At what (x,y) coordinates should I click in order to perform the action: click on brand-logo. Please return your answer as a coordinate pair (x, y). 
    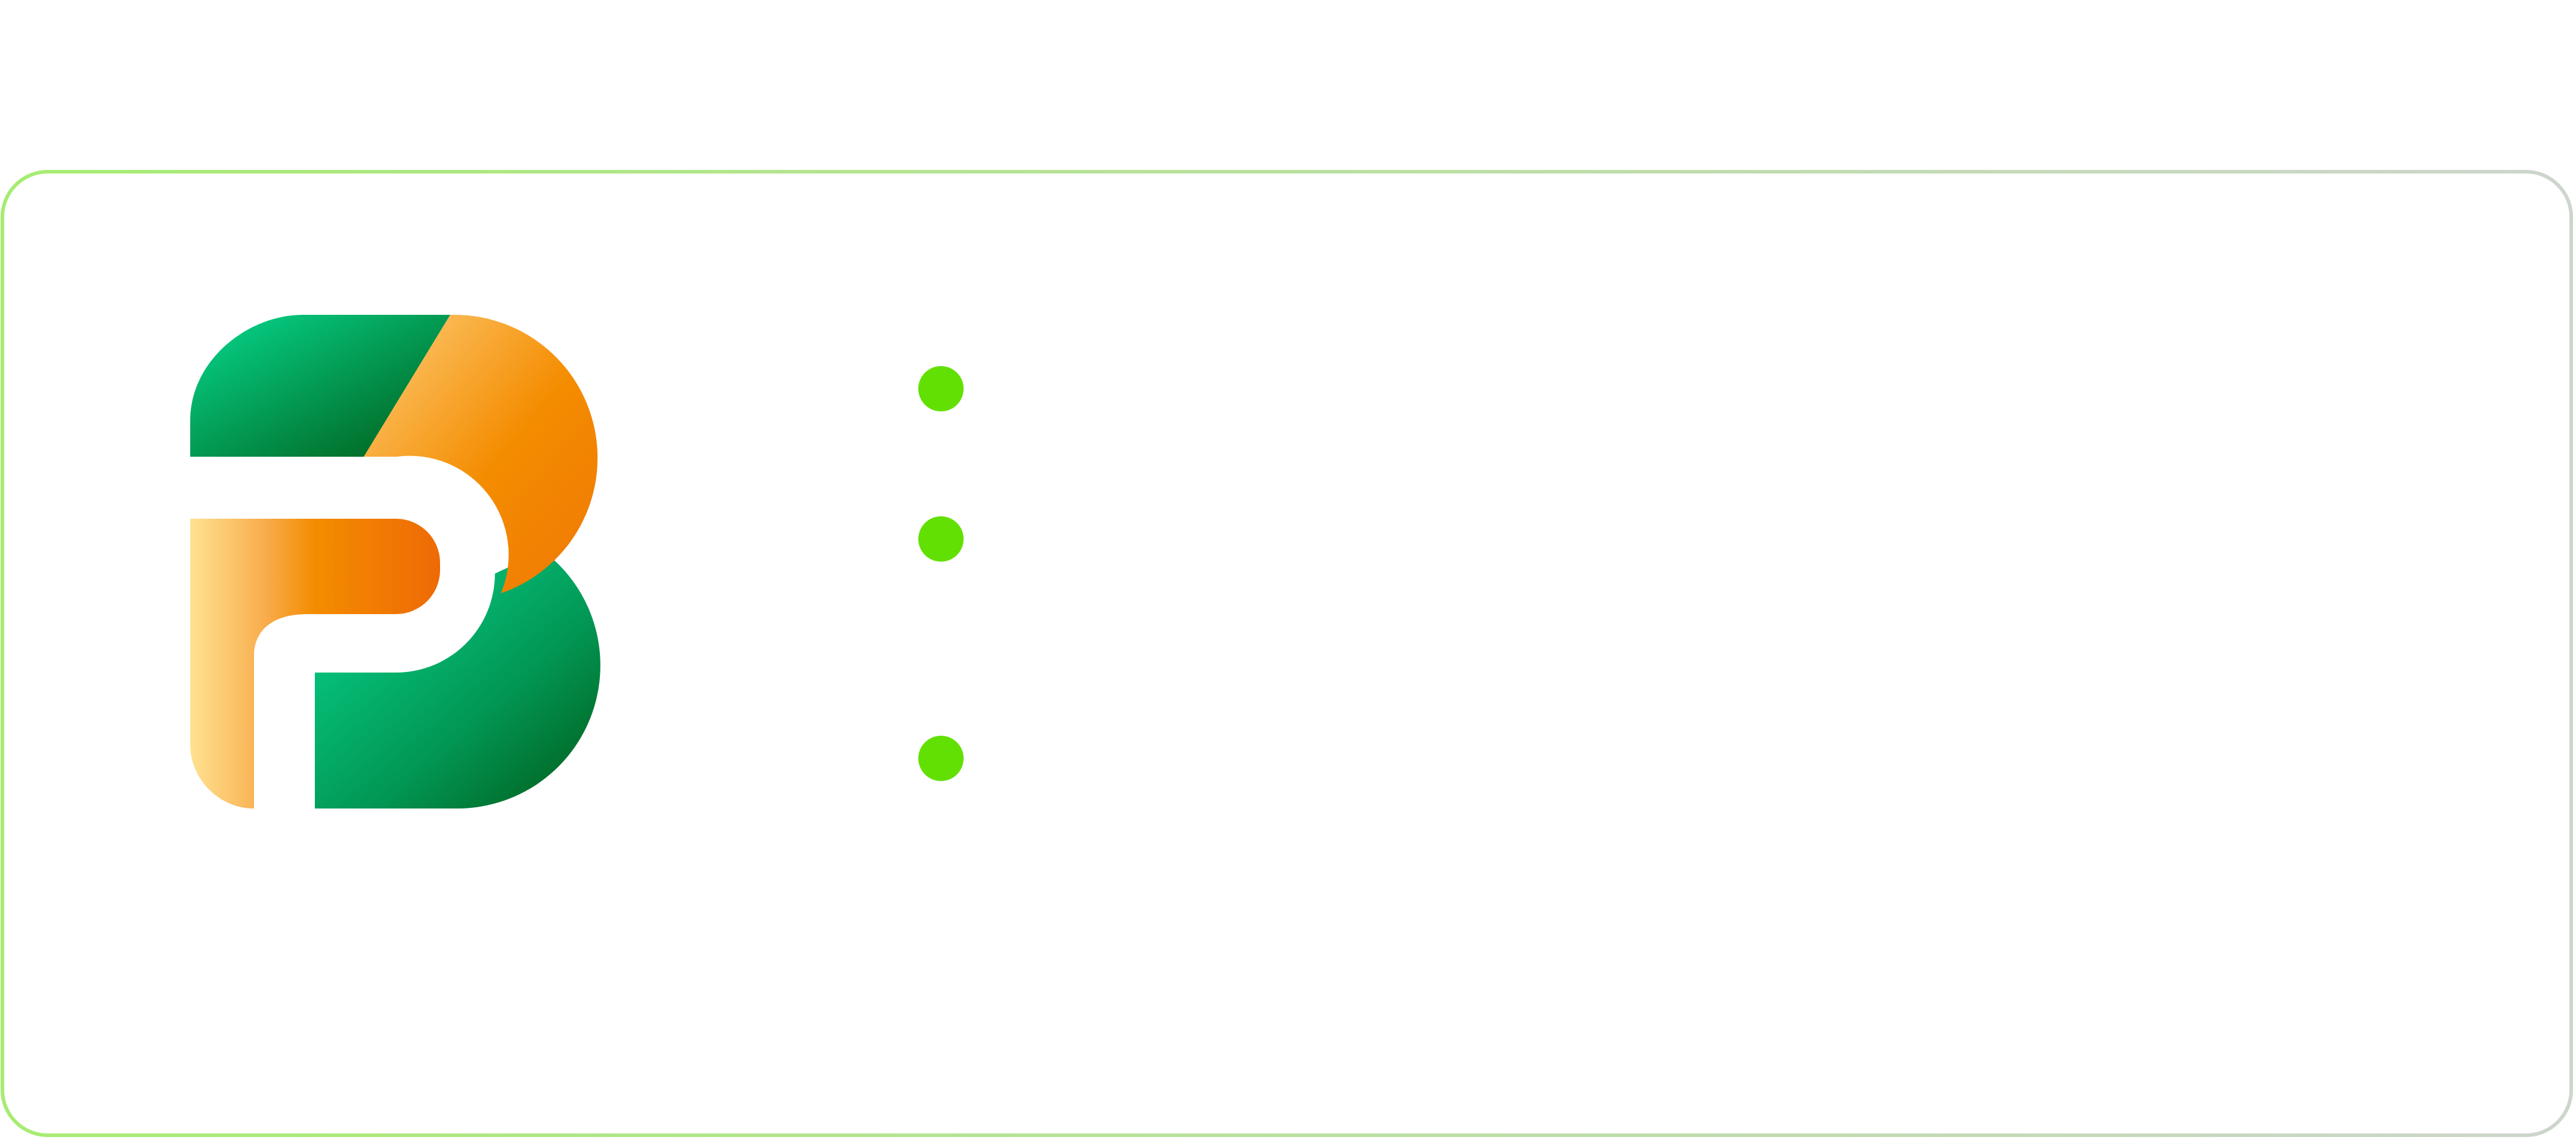
    Looking at the image, I should click on (395, 561).